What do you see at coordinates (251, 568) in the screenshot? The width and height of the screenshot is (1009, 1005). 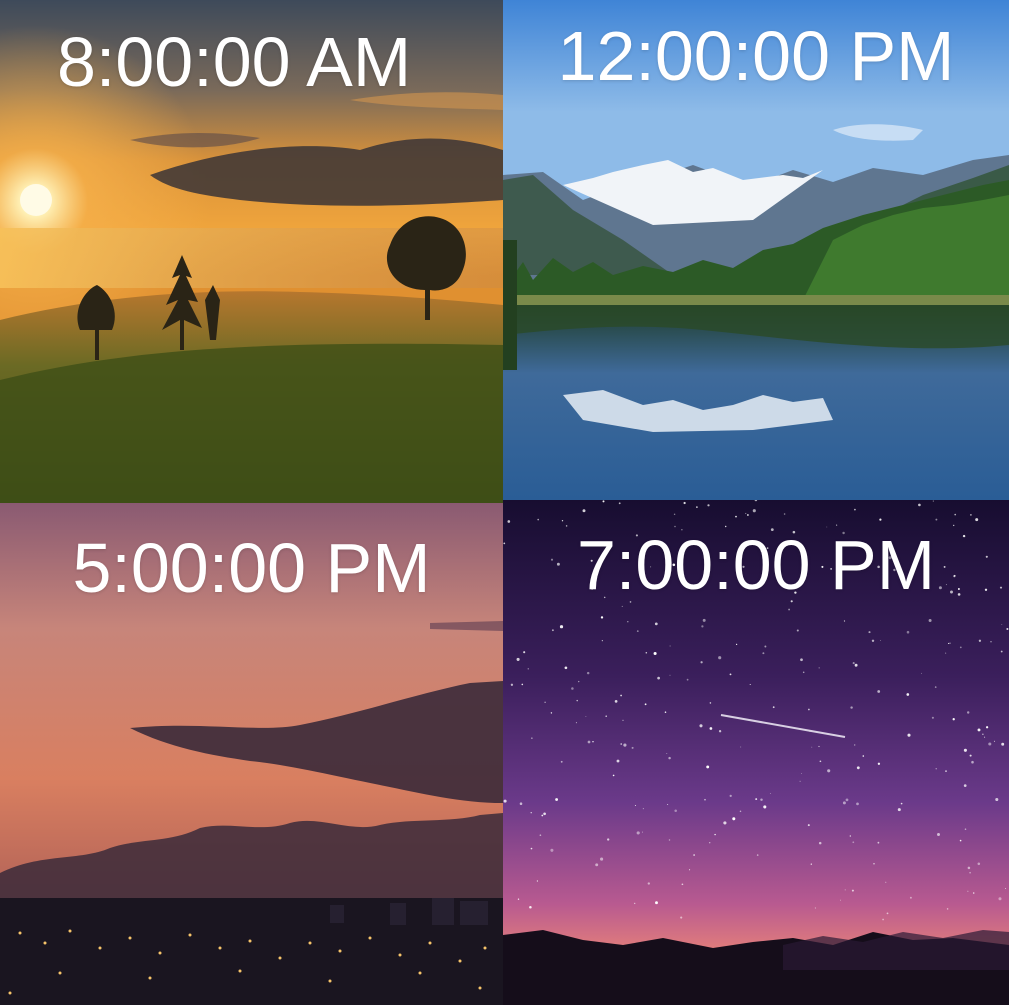 I see `time-label-afternoon: 5:00:00 PM` at bounding box center [251, 568].